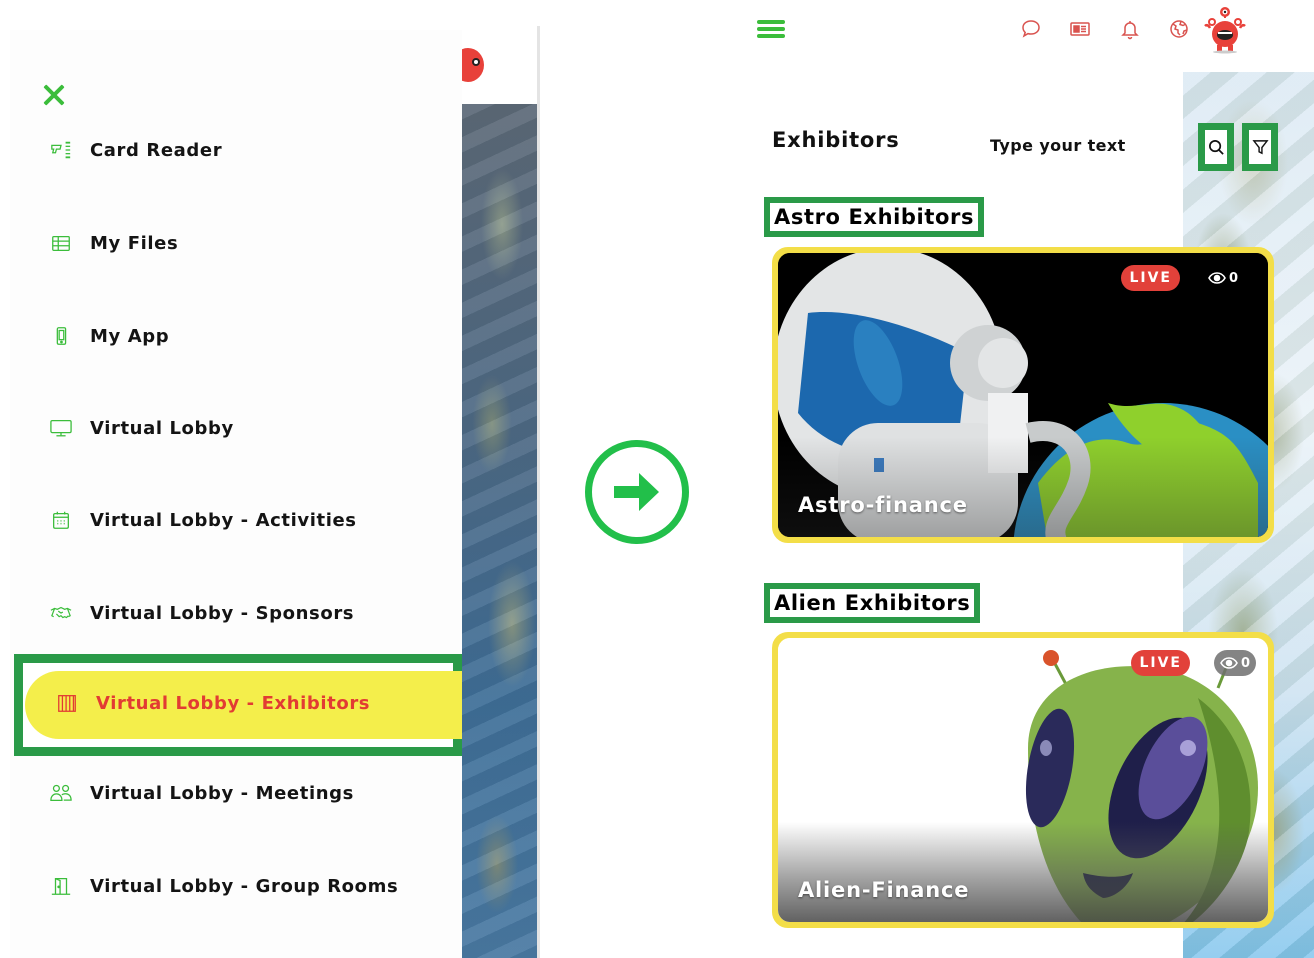  What do you see at coordinates (1080, 29) in the screenshot?
I see `news-icon` at bounding box center [1080, 29].